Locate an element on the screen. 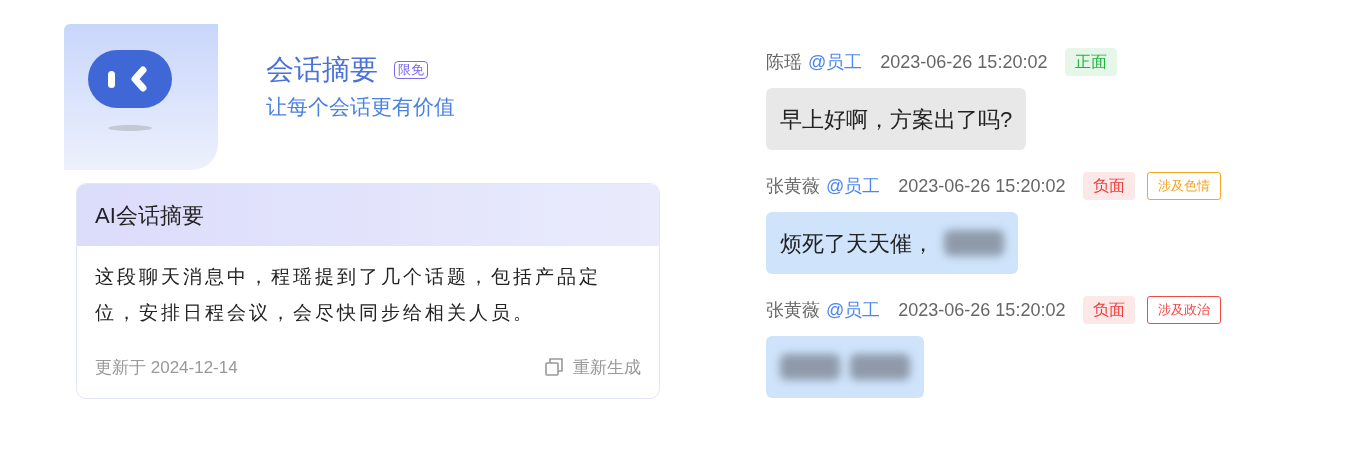 This screenshot has width=1356, height=451. message-text: 烦死了天天催， is located at coordinates (857, 243).